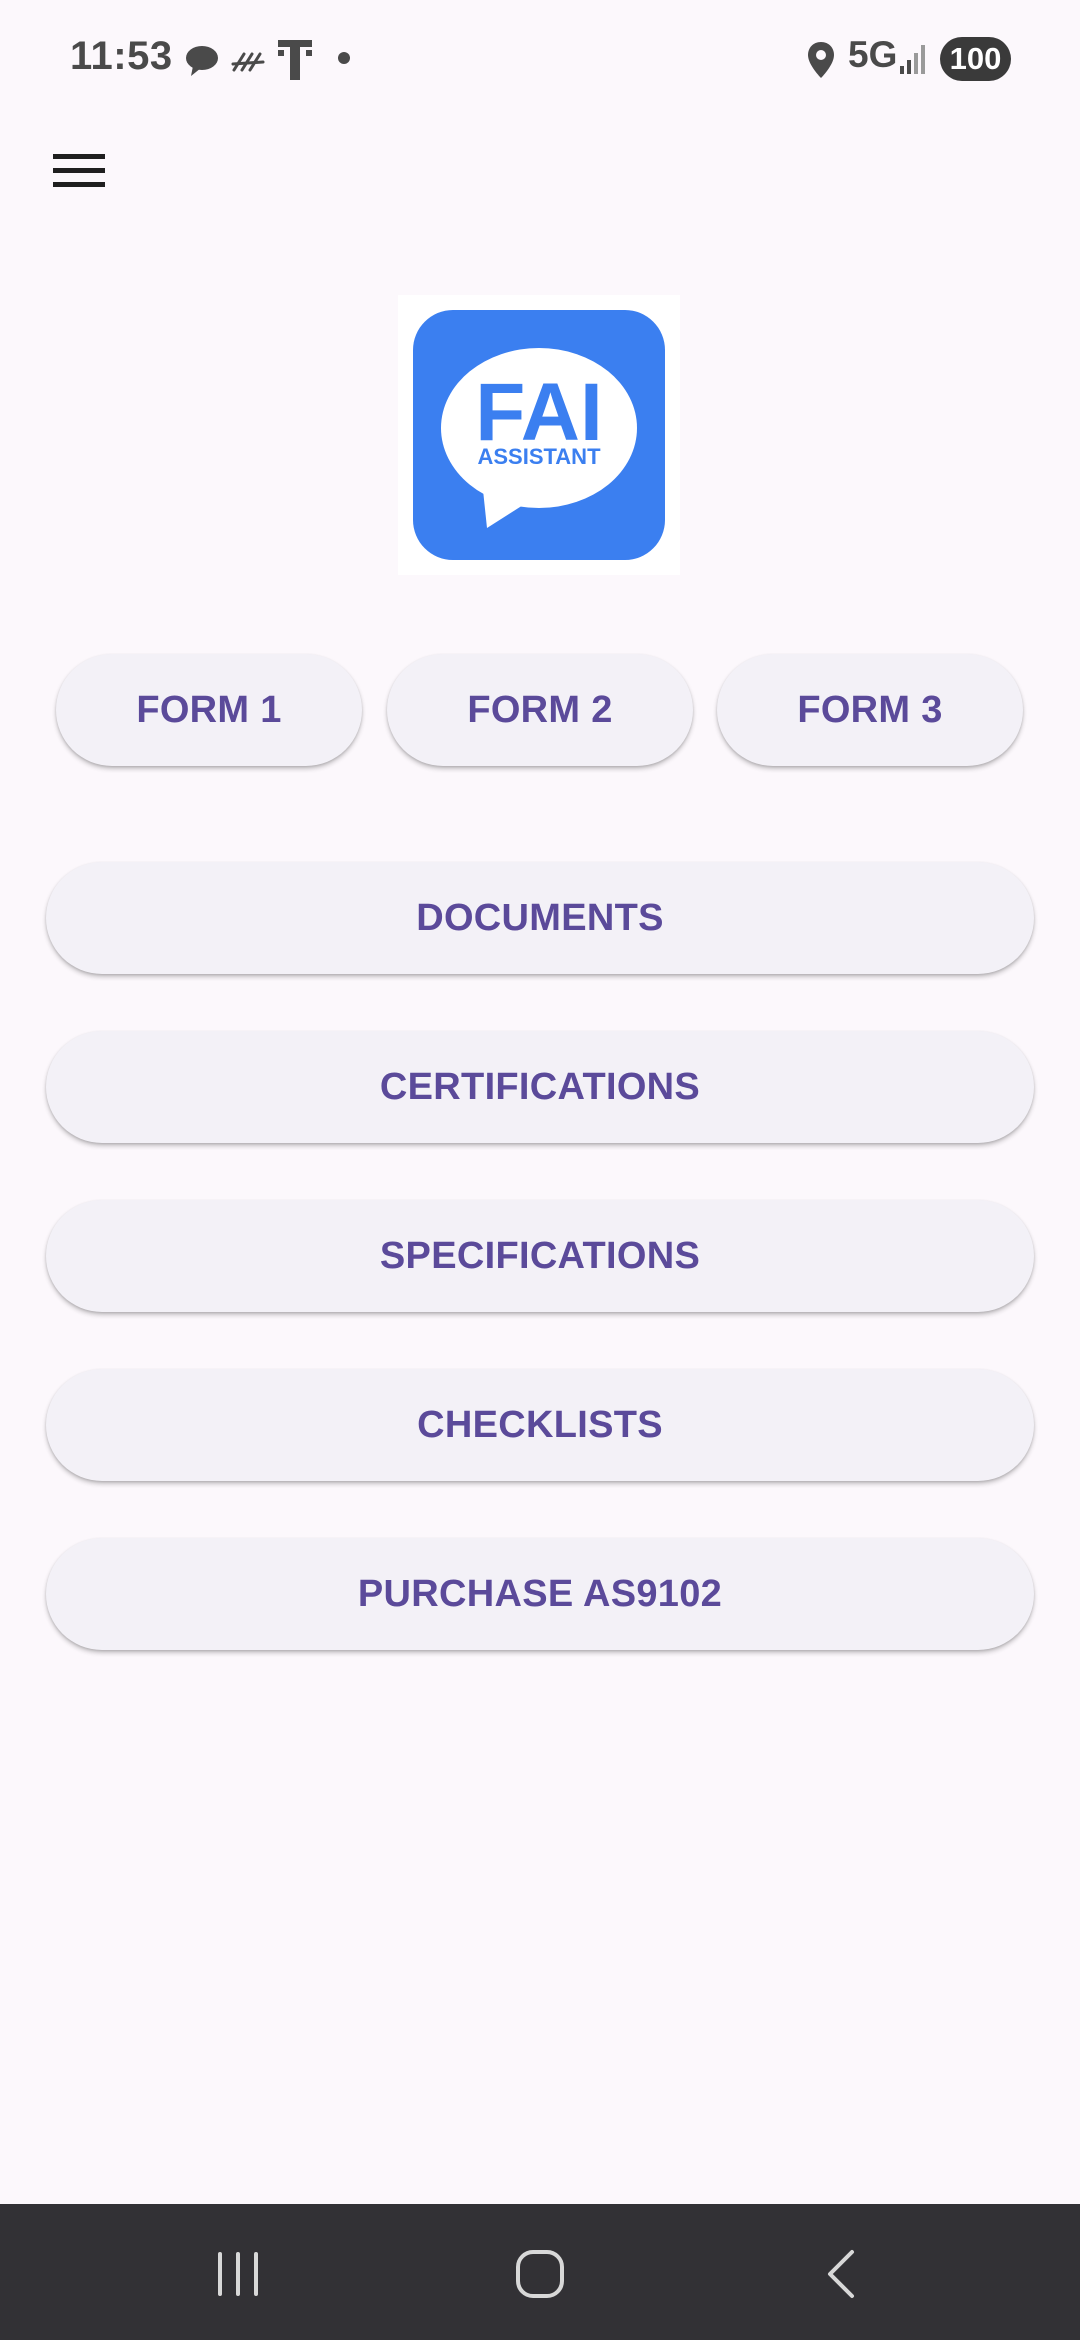 This screenshot has width=1080, height=2340. I want to click on dot-icon, so click(344, 58).